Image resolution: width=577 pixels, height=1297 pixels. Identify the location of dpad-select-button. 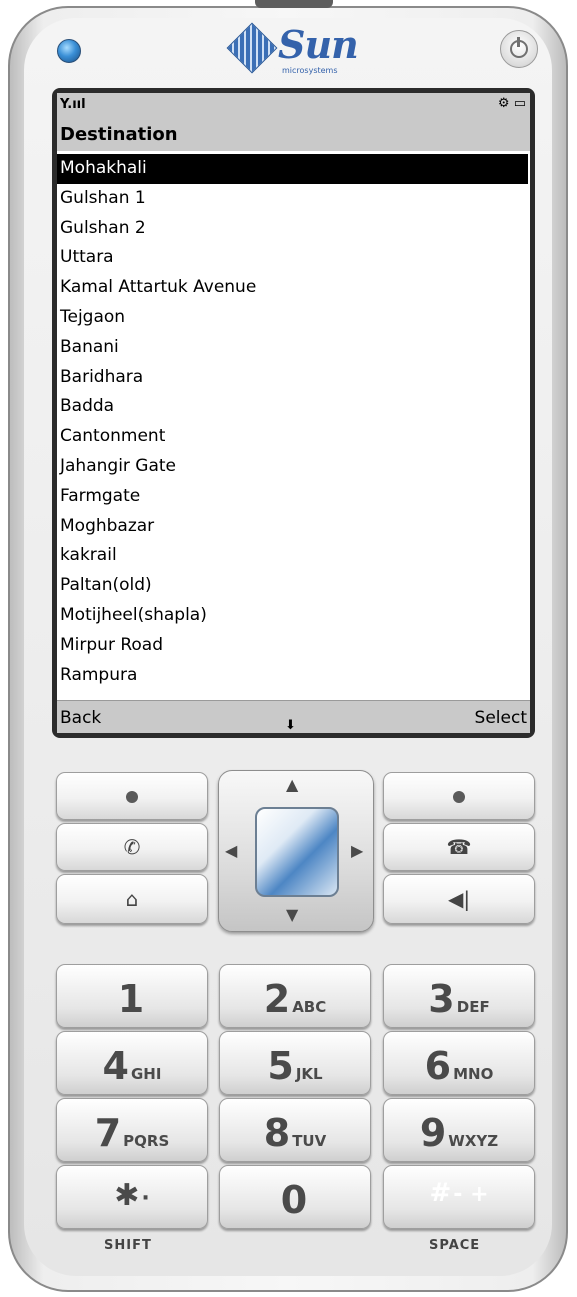
(297, 852).